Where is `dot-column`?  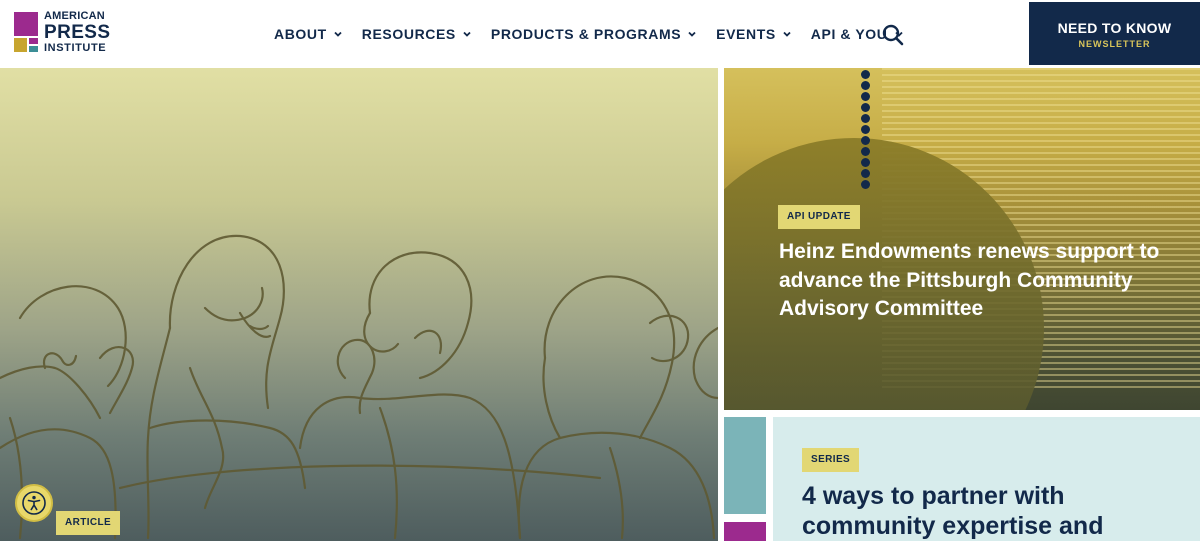
dot-column is located at coordinates (866, 130).